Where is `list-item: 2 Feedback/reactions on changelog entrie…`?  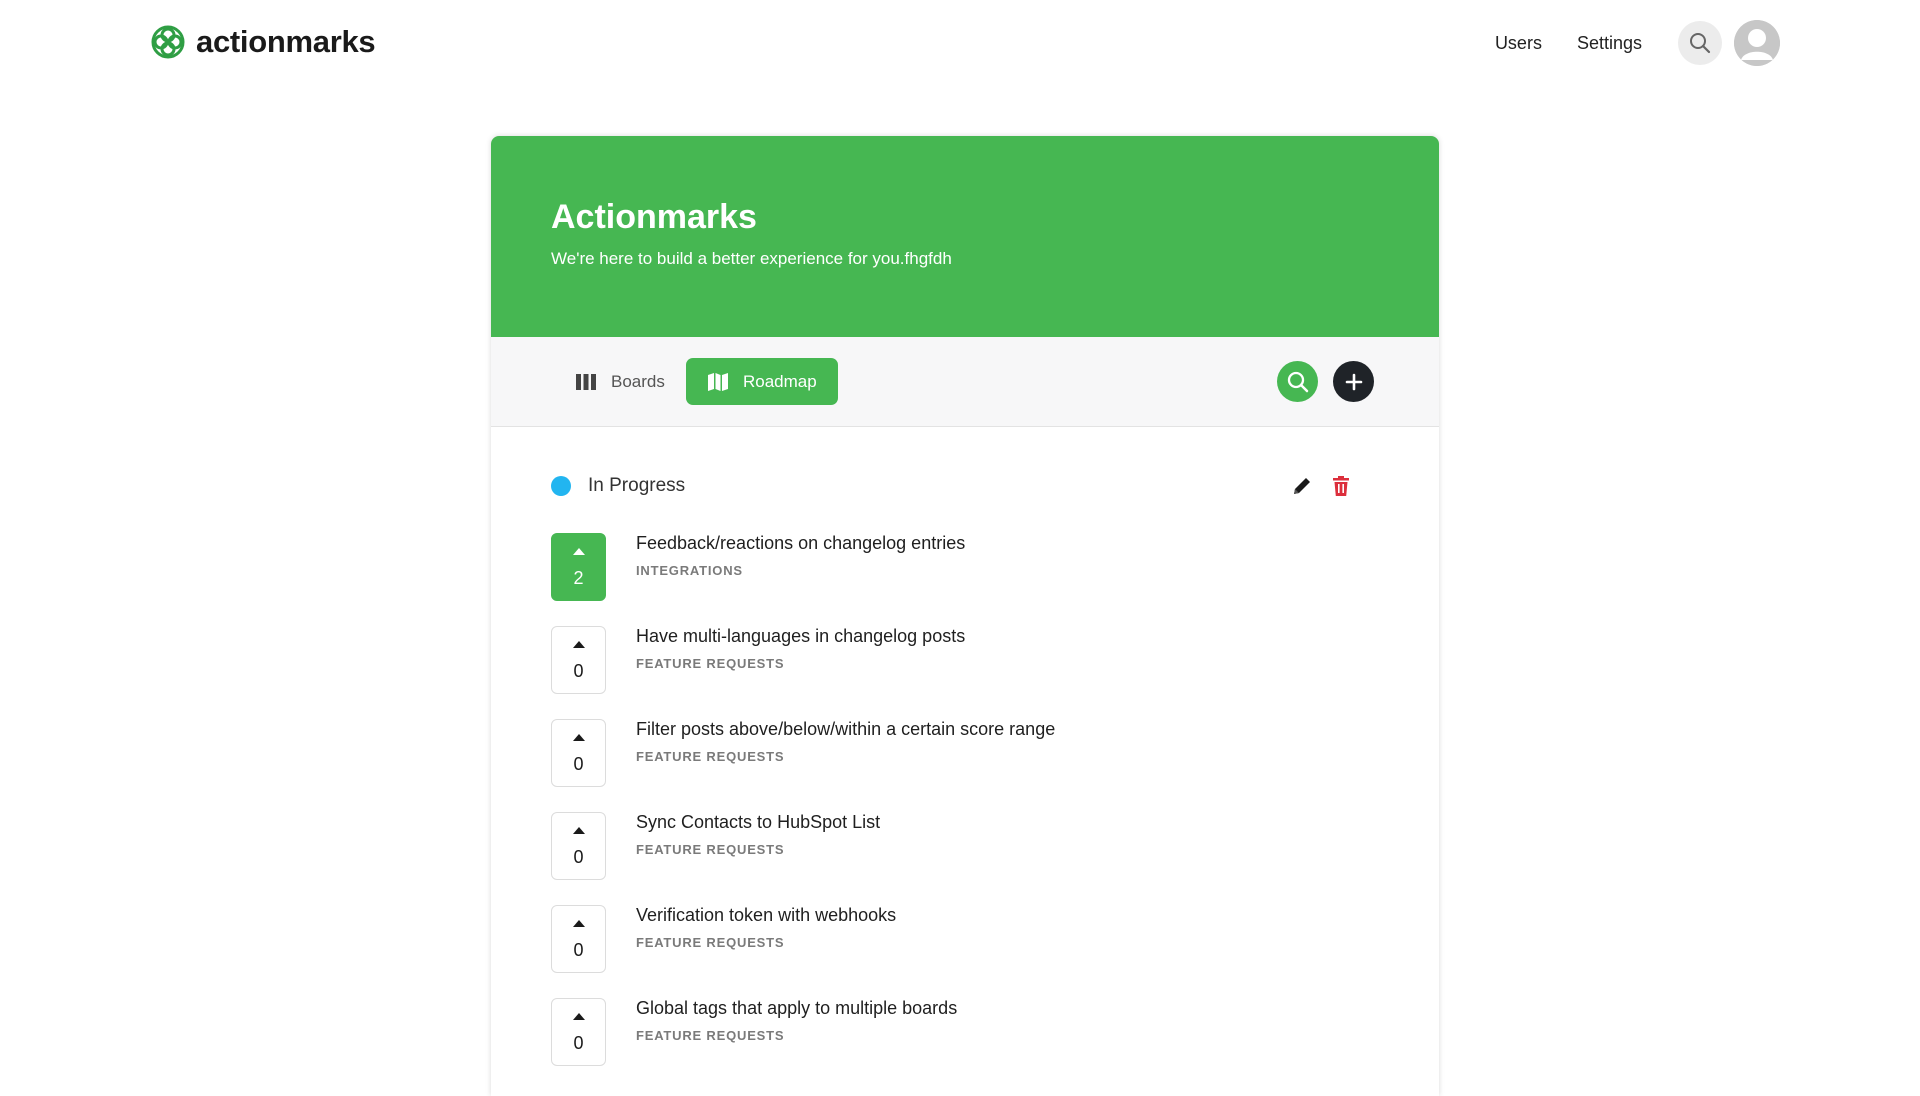 list-item: 2 Feedback/reactions on changelog entrie… is located at coordinates (966, 579).